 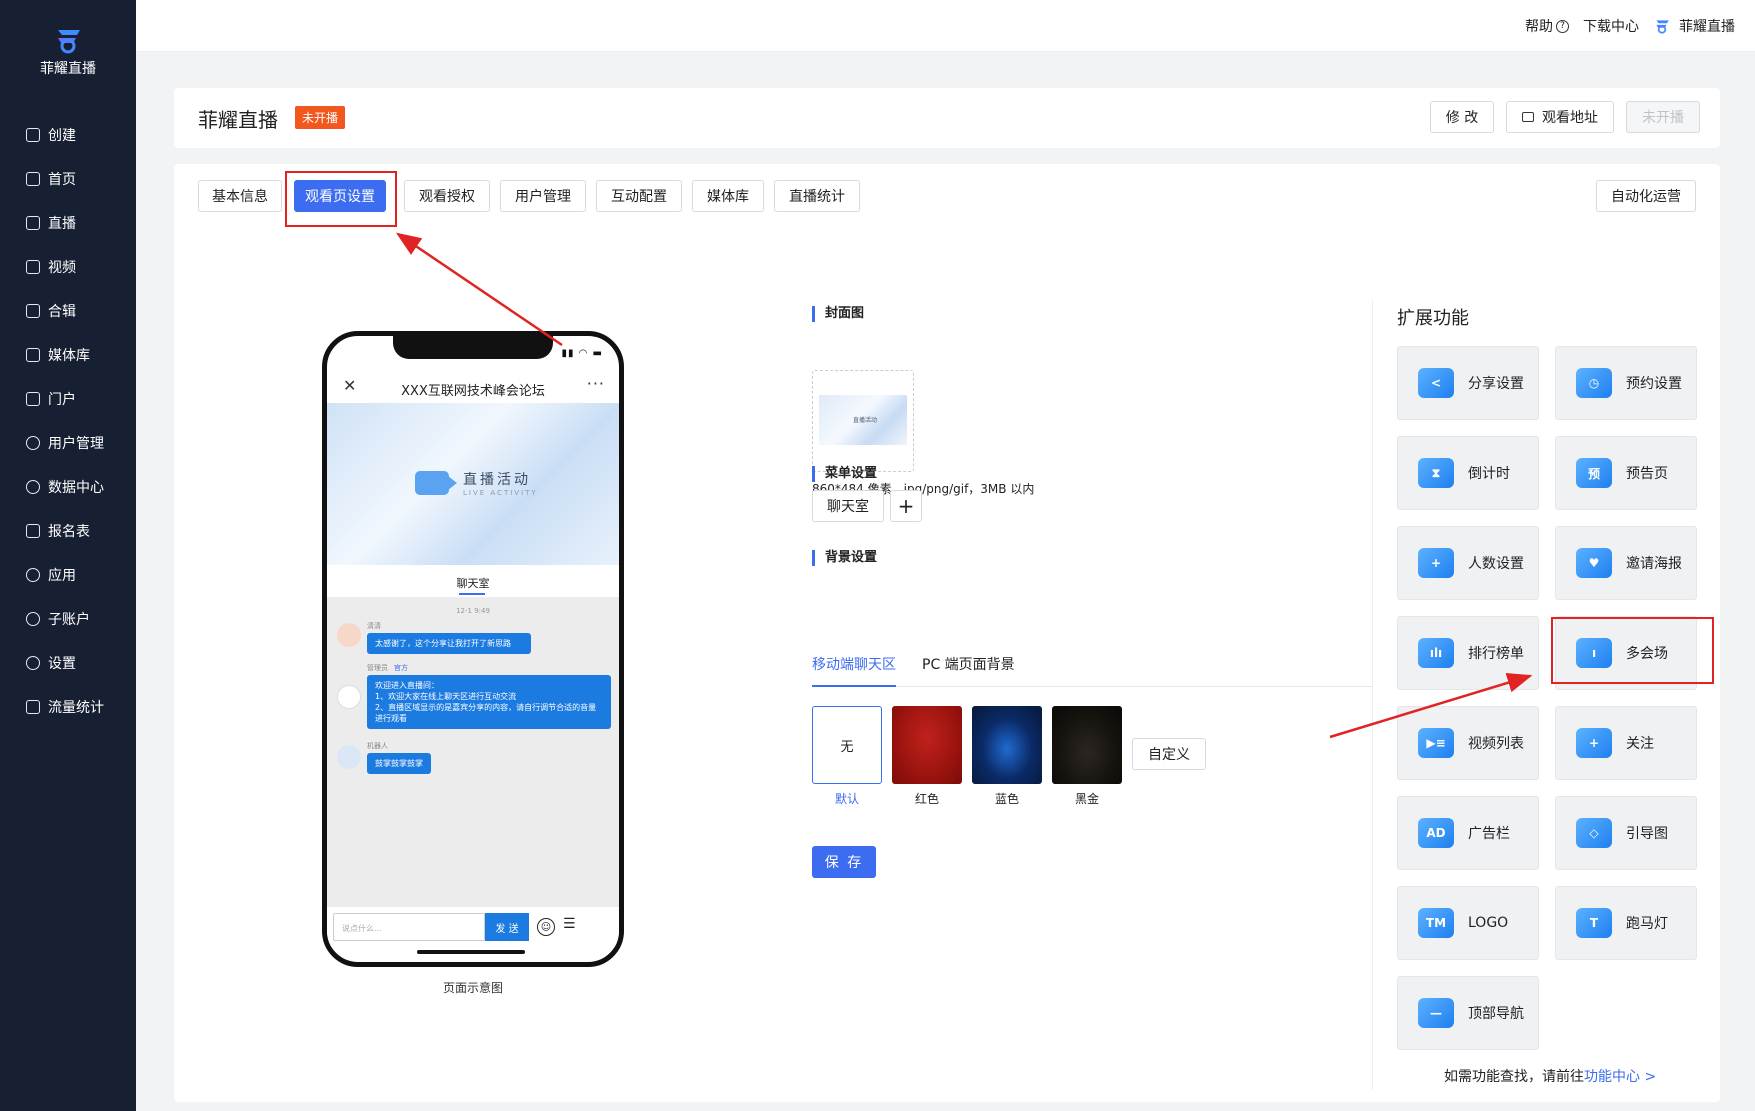 What do you see at coordinates (639, 196) in the screenshot?
I see `tab-interaction-config: 互动配置` at bounding box center [639, 196].